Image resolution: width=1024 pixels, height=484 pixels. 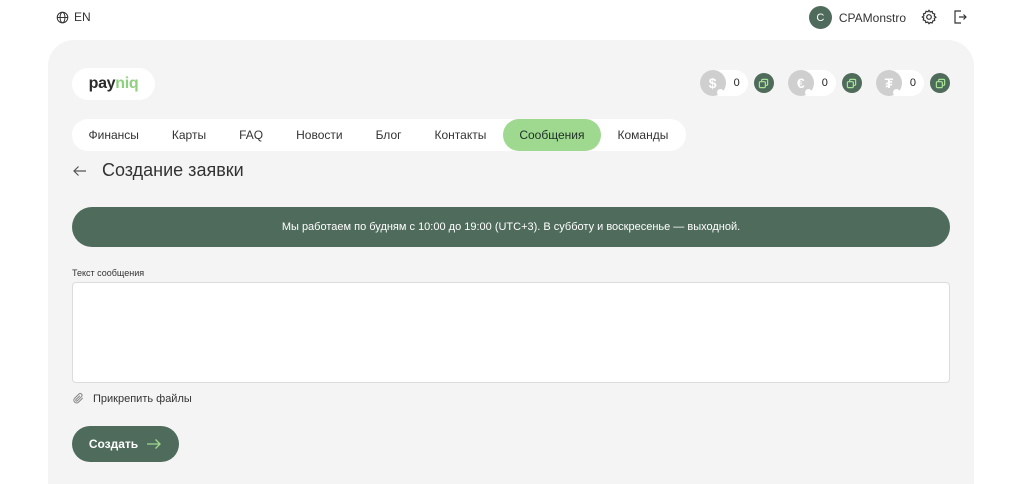 I want to click on nav-item-faq: FAQ, so click(x=251, y=135).